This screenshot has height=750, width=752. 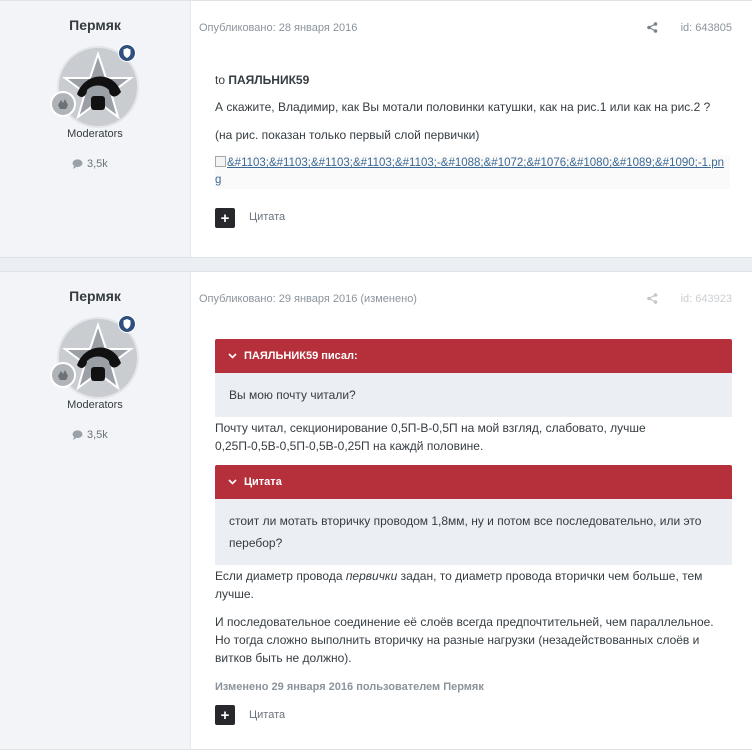 I want to click on quote-title: Цитата, so click(x=263, y=482).